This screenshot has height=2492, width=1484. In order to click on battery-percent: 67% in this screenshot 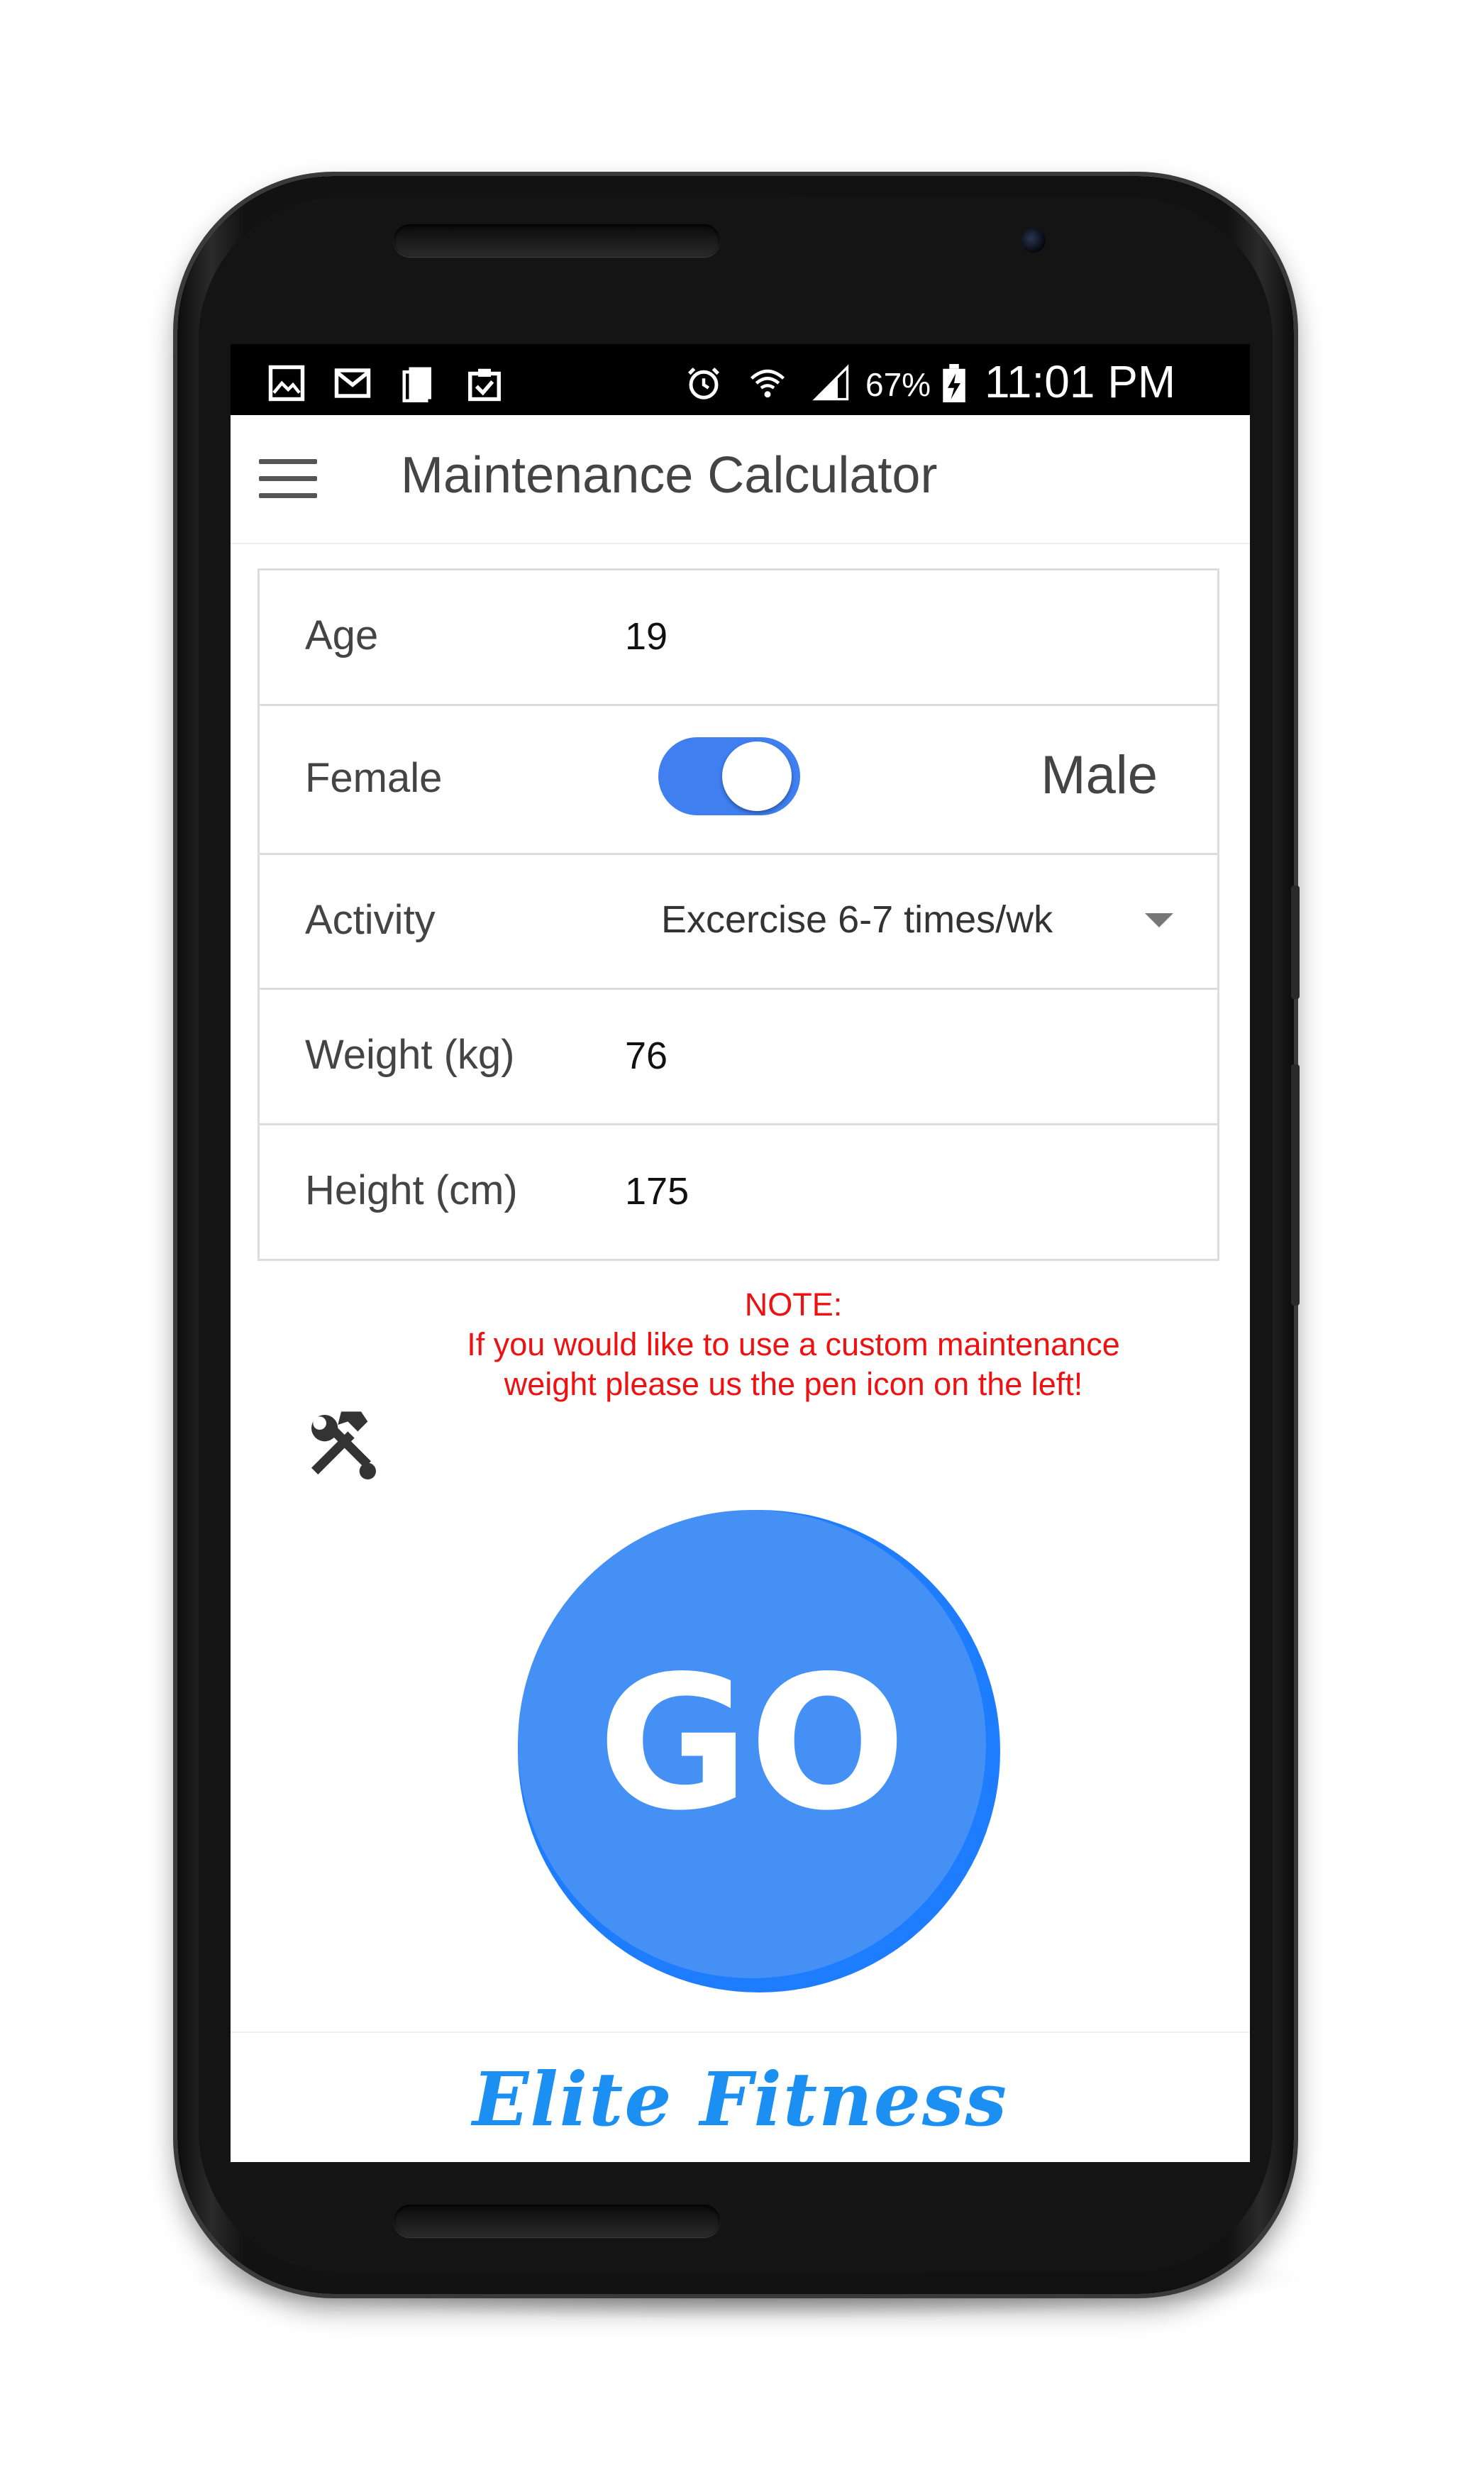, I will do `click(898, 385)`.